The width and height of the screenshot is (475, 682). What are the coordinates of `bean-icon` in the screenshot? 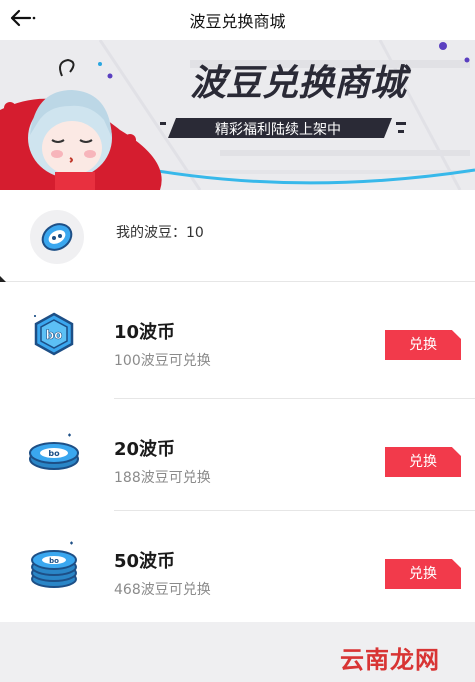 It's located at (57, 237).